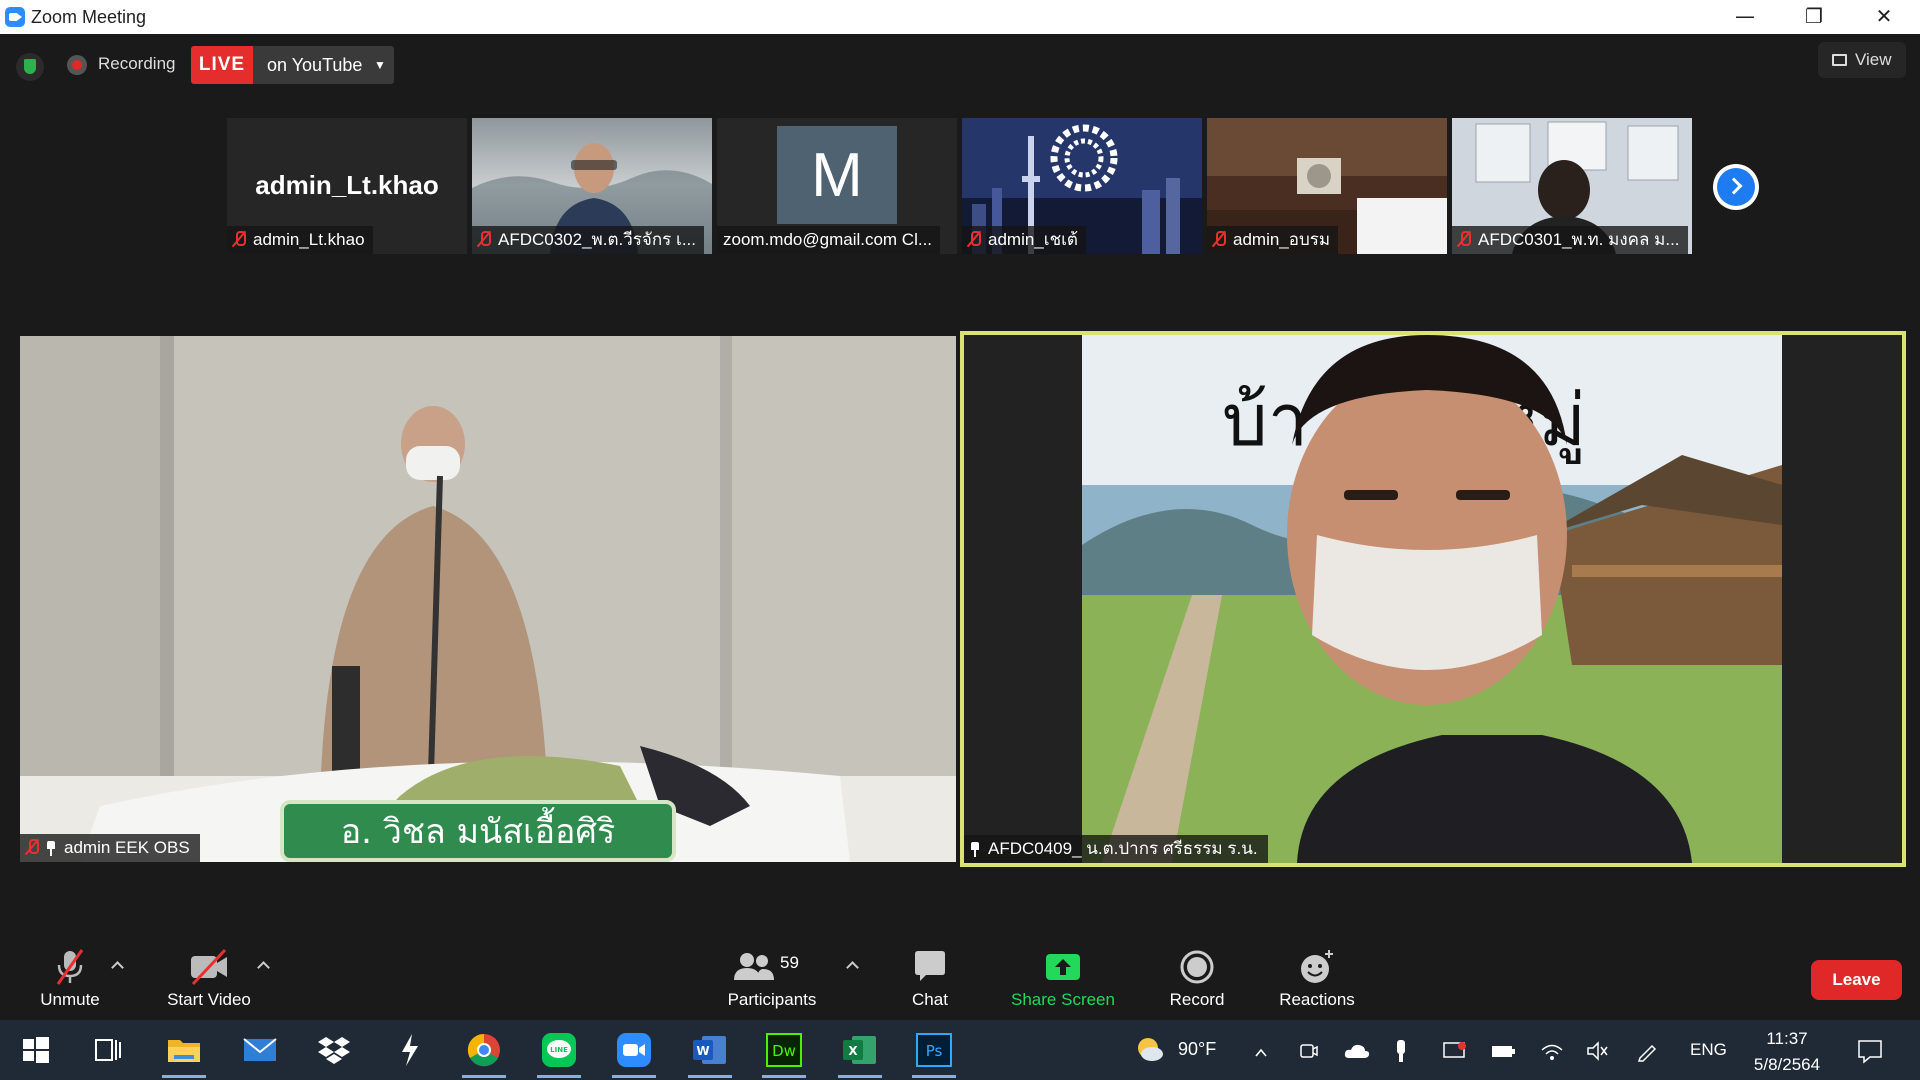  What do you see at coordinates (634, 1053) in the screenshot?
I see `zoom-icon` at bounding box center [634, 1053].